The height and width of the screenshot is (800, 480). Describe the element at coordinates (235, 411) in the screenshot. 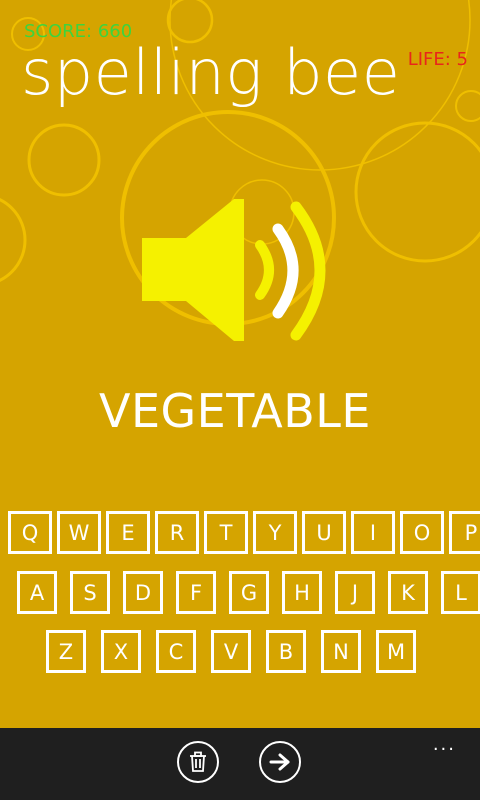

I see `current-word: VEGETABLE` at that location.